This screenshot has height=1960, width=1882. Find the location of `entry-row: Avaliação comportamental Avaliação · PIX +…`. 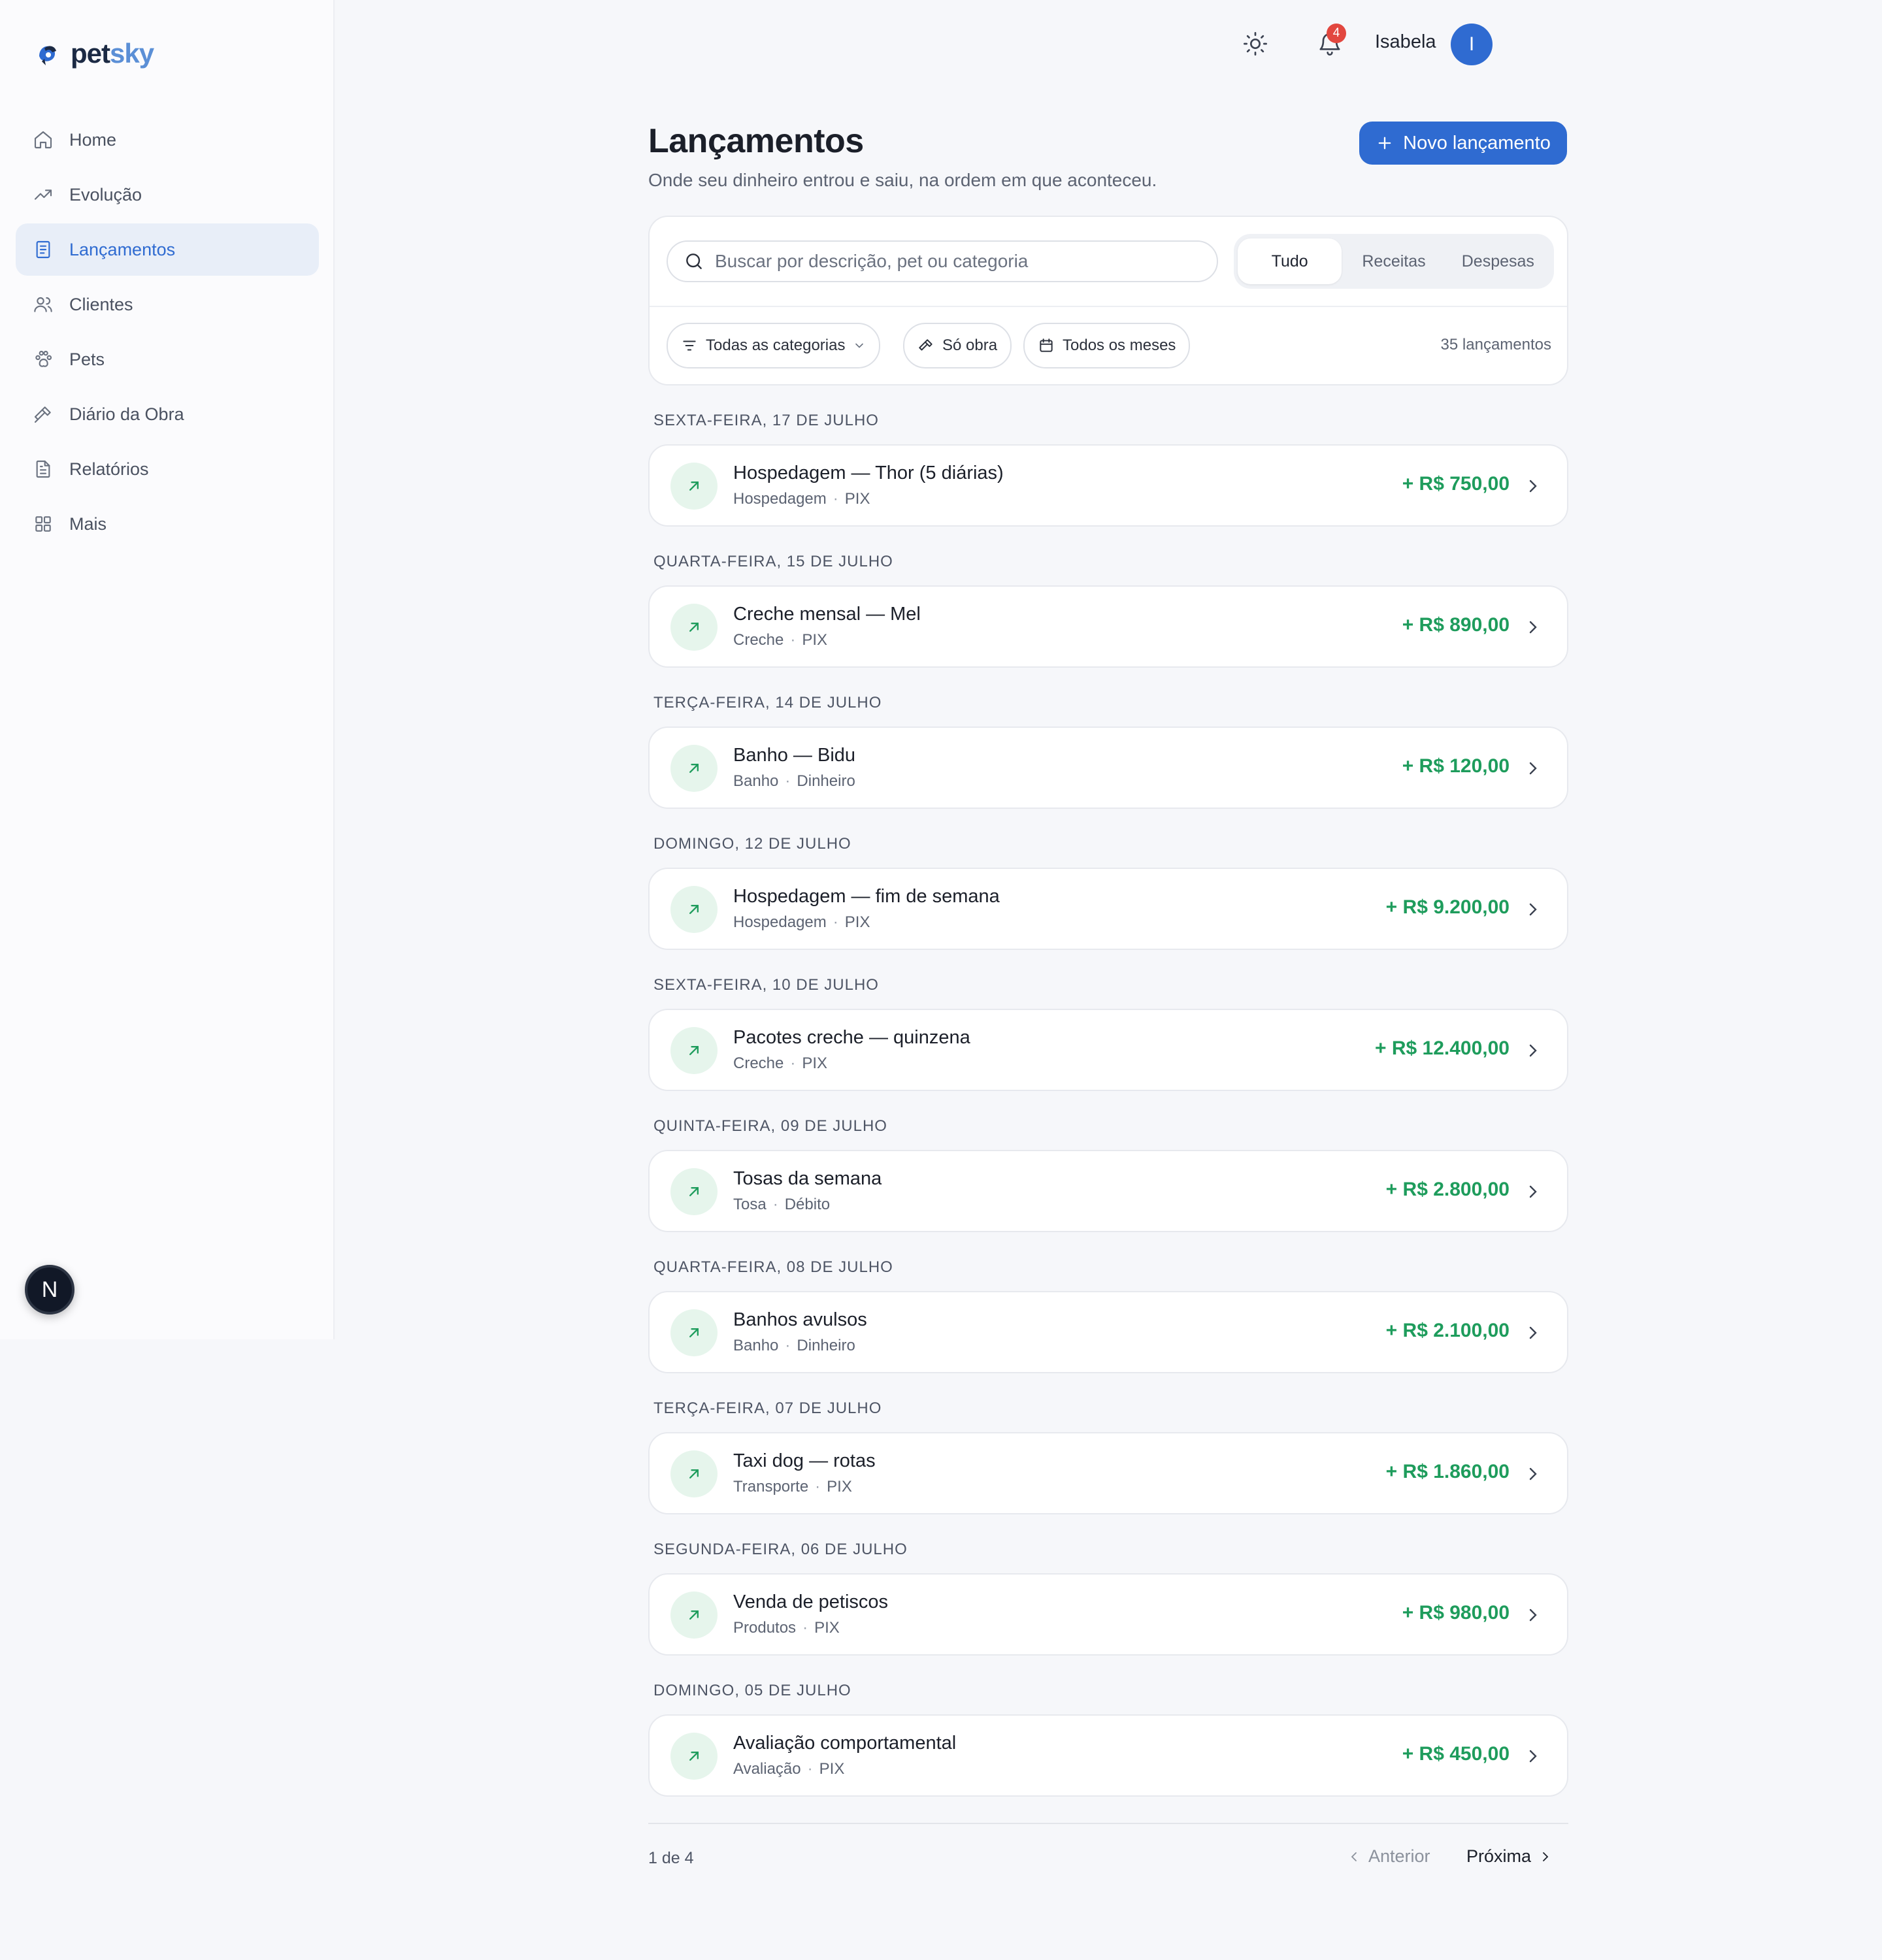

entry-row: Avaliação comportamental Avaliação · PIX +… is located at coordinates (1108, 1755).